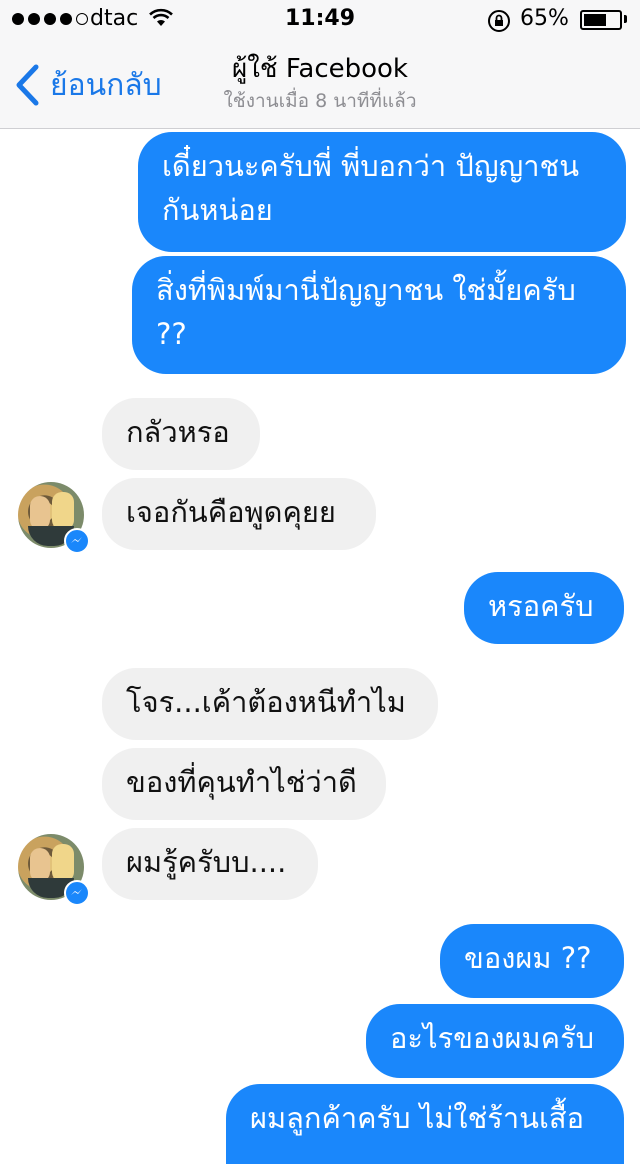  Describe the element at coordinates (528, 958) in the screenshot. I see `message-text-line: ของผม ??` at that location.